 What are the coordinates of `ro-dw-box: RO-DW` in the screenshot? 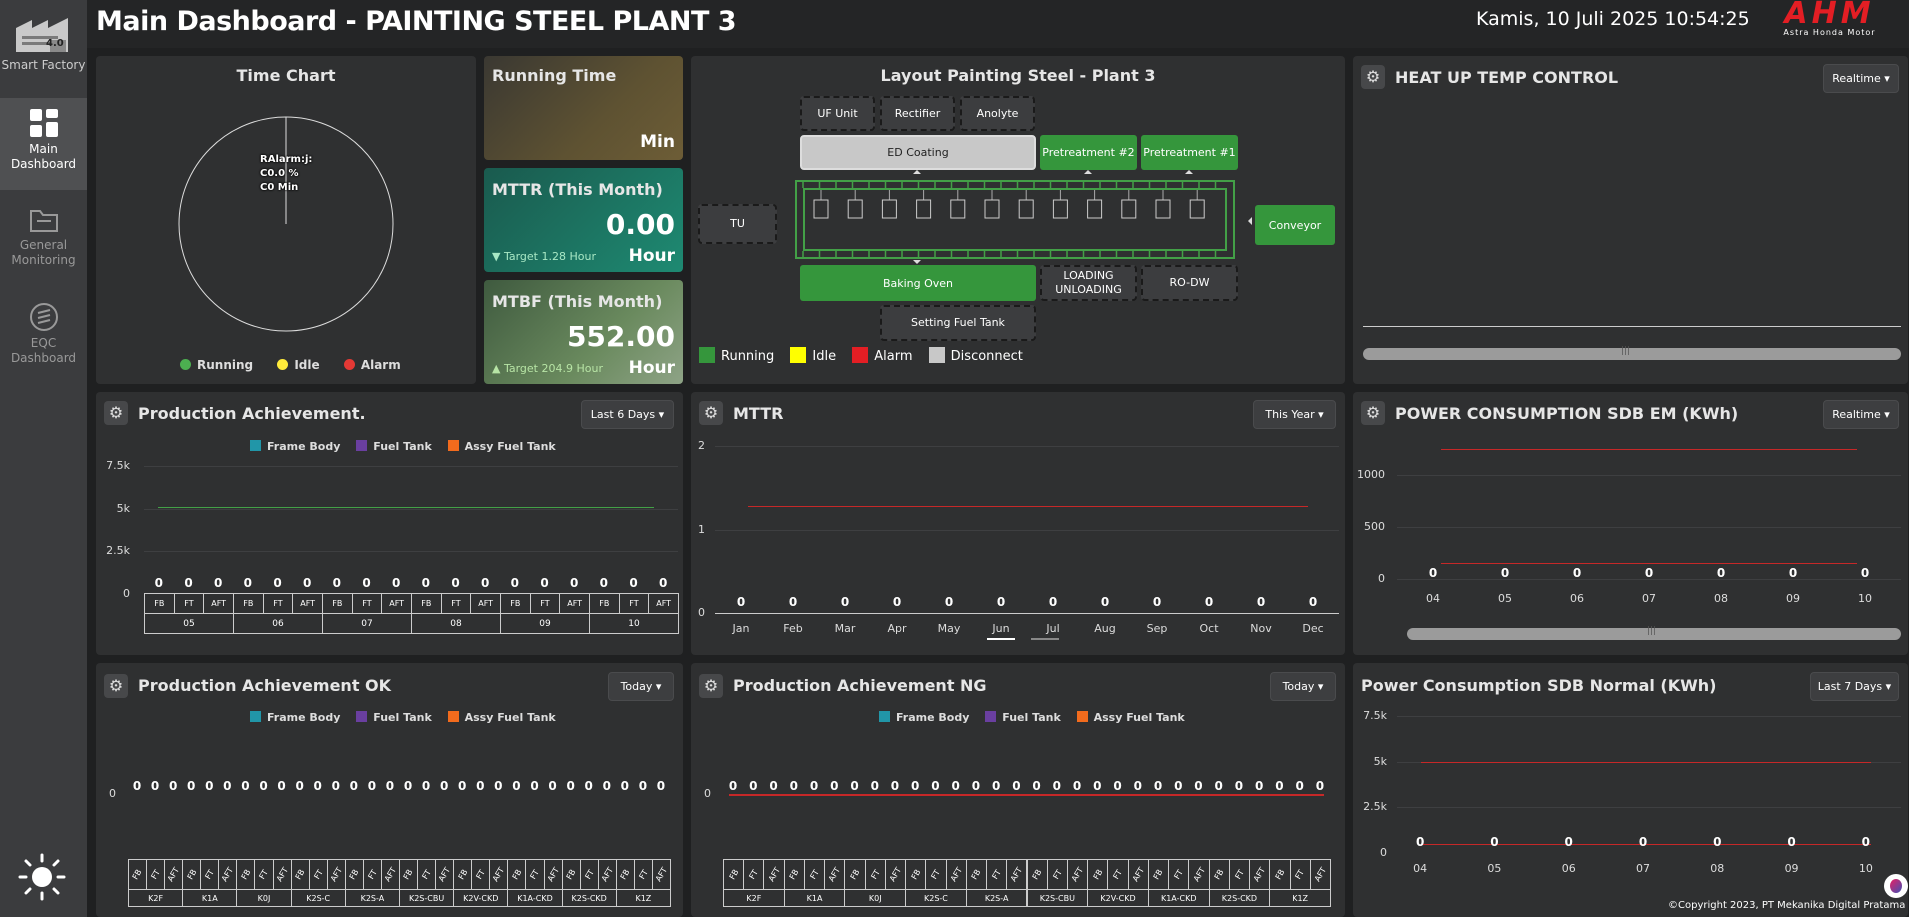 It's located at (1189, 283).